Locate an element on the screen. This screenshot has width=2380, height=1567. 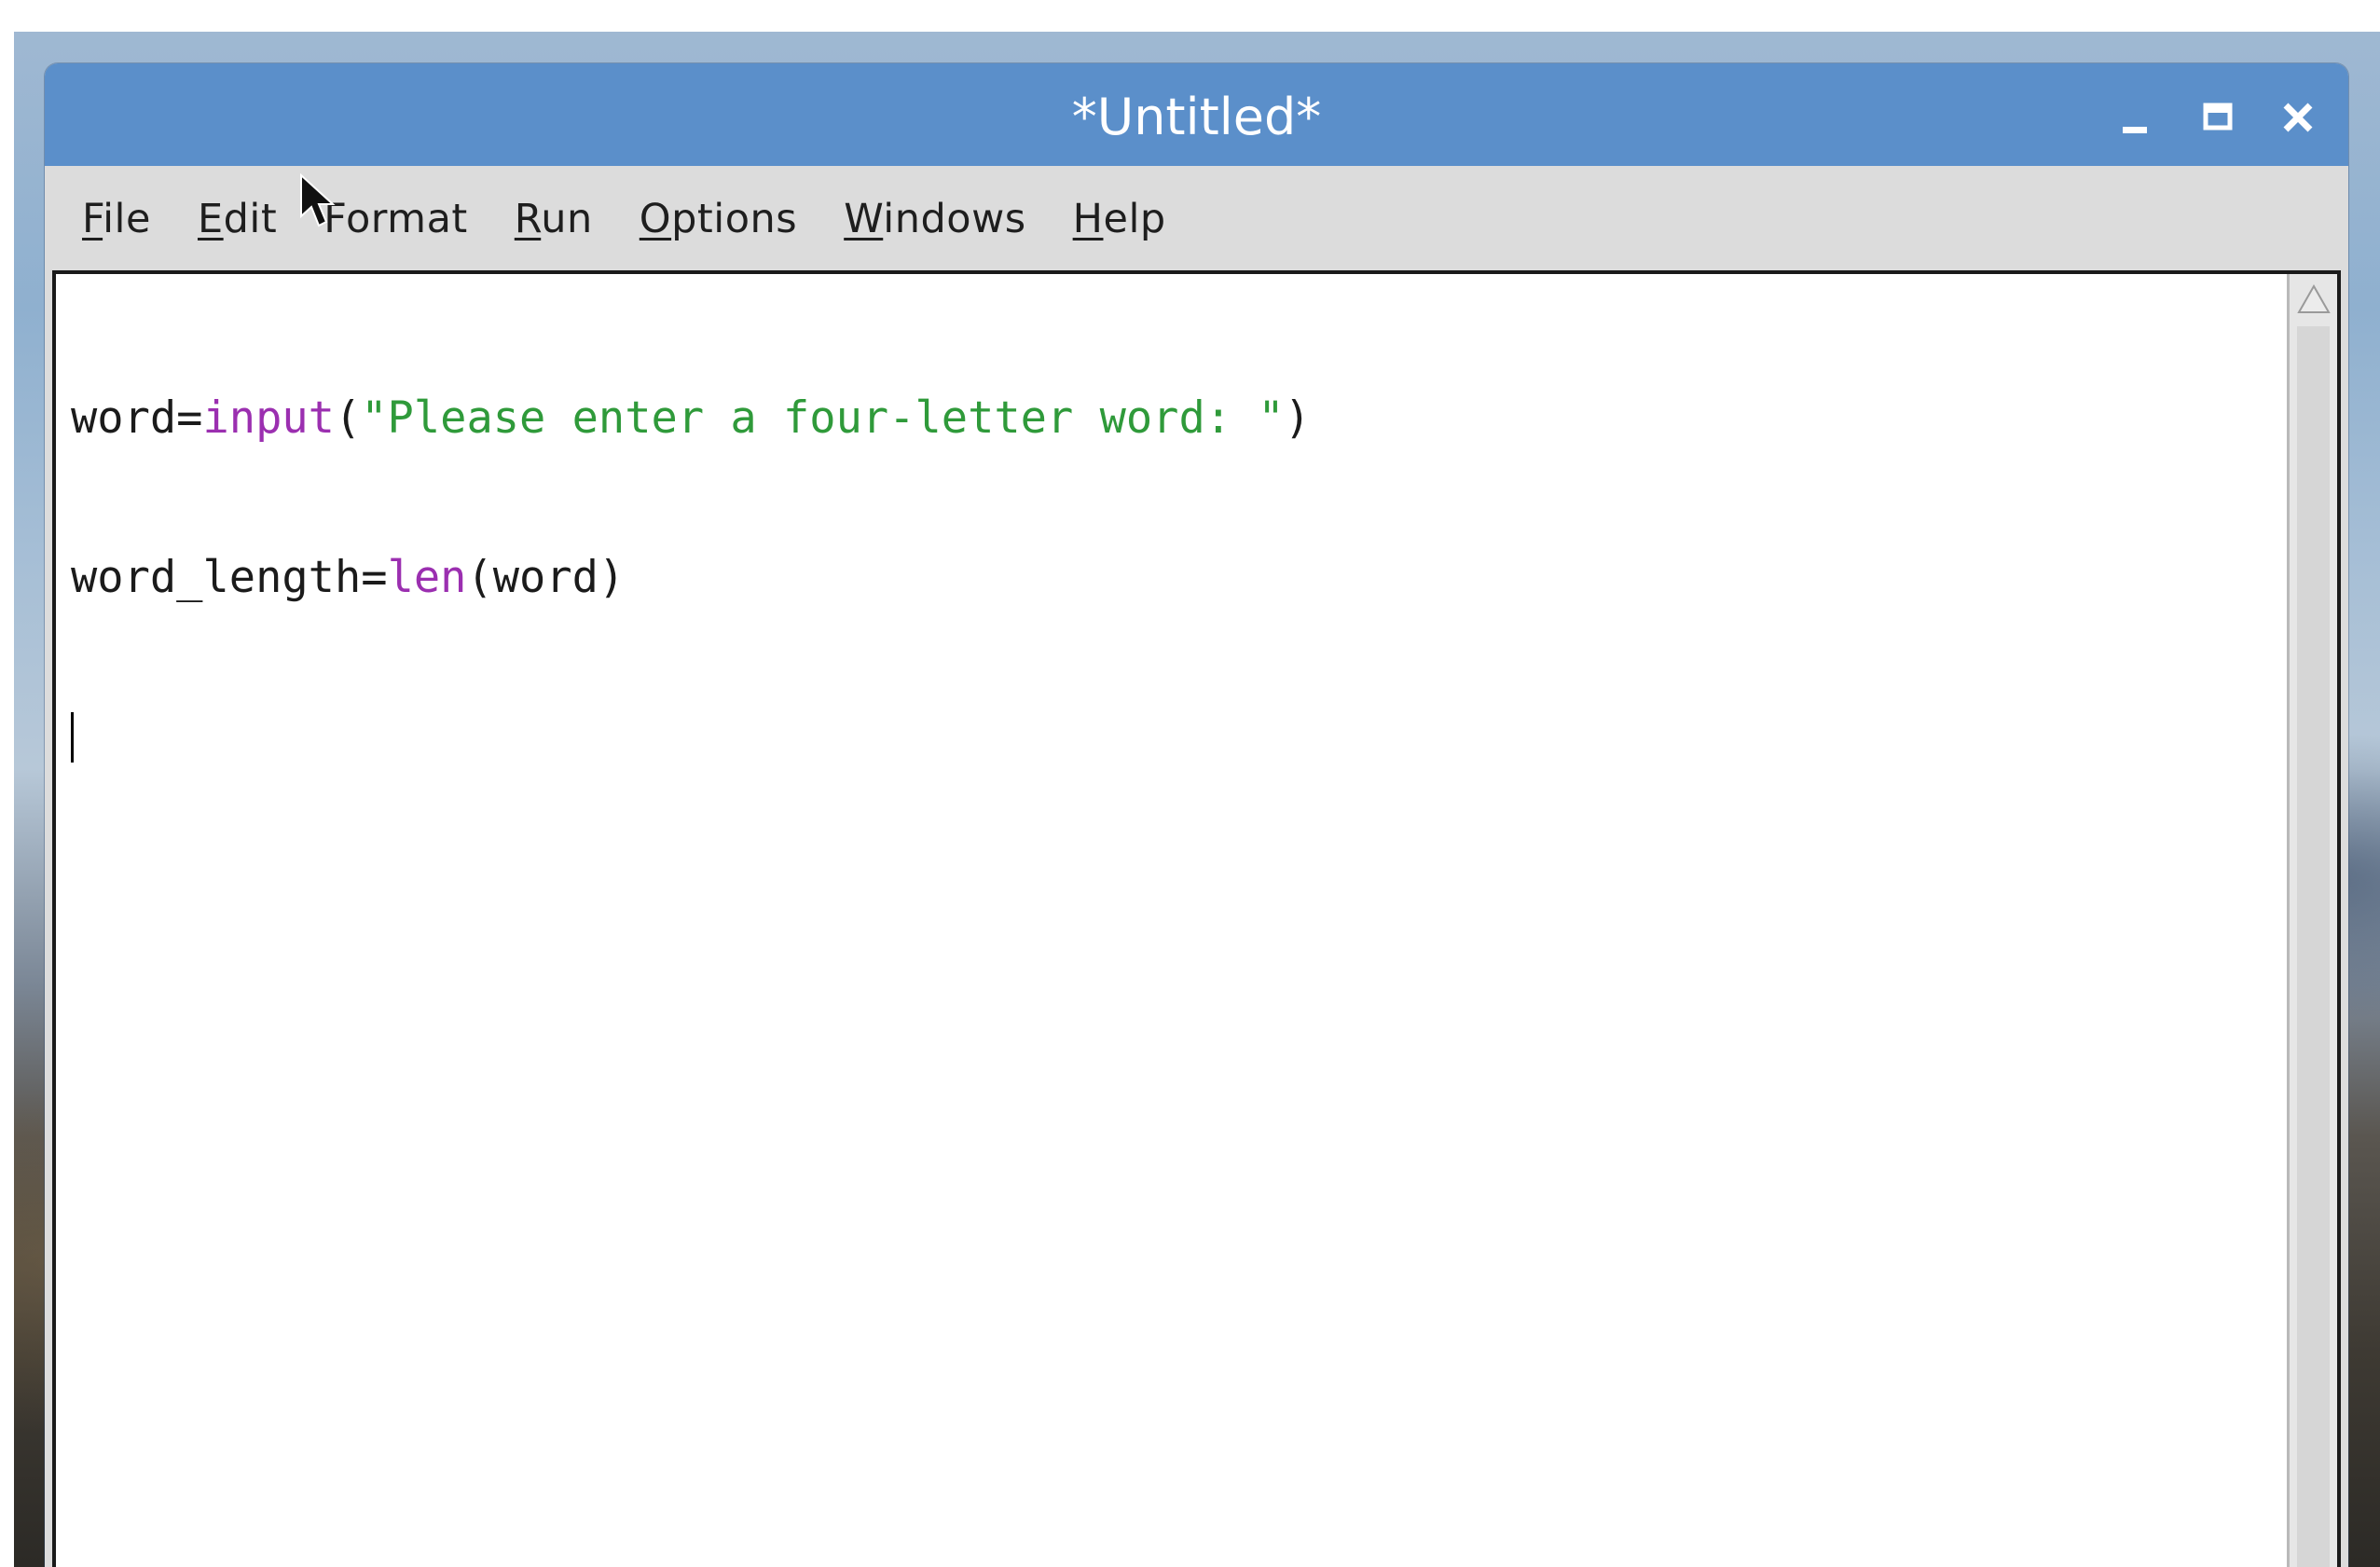
menu-format-label: Format is located at coordinates (395, 219).